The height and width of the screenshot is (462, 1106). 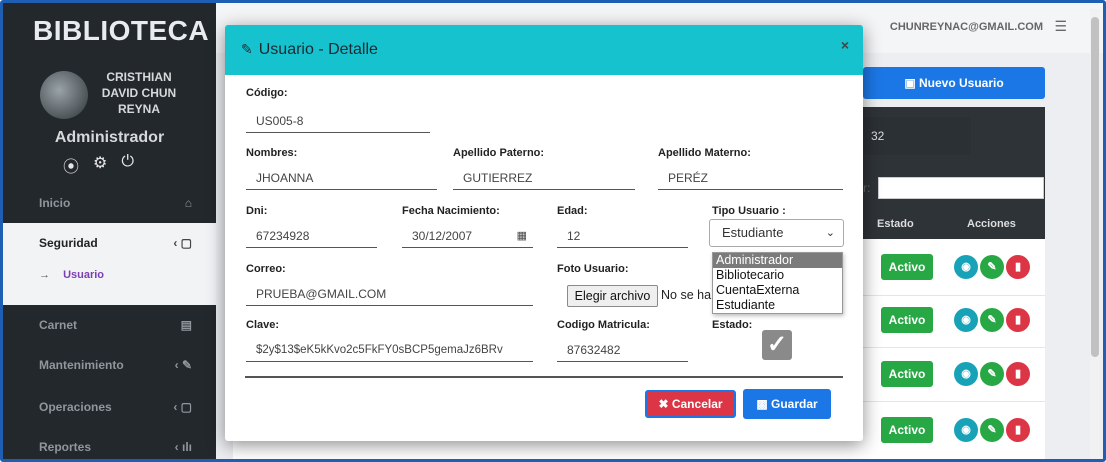 What do you see at coordinates (58, 325) in the screenshot?
I see `sidebar-item-label: Carnet` at bounding box center [58, 325].